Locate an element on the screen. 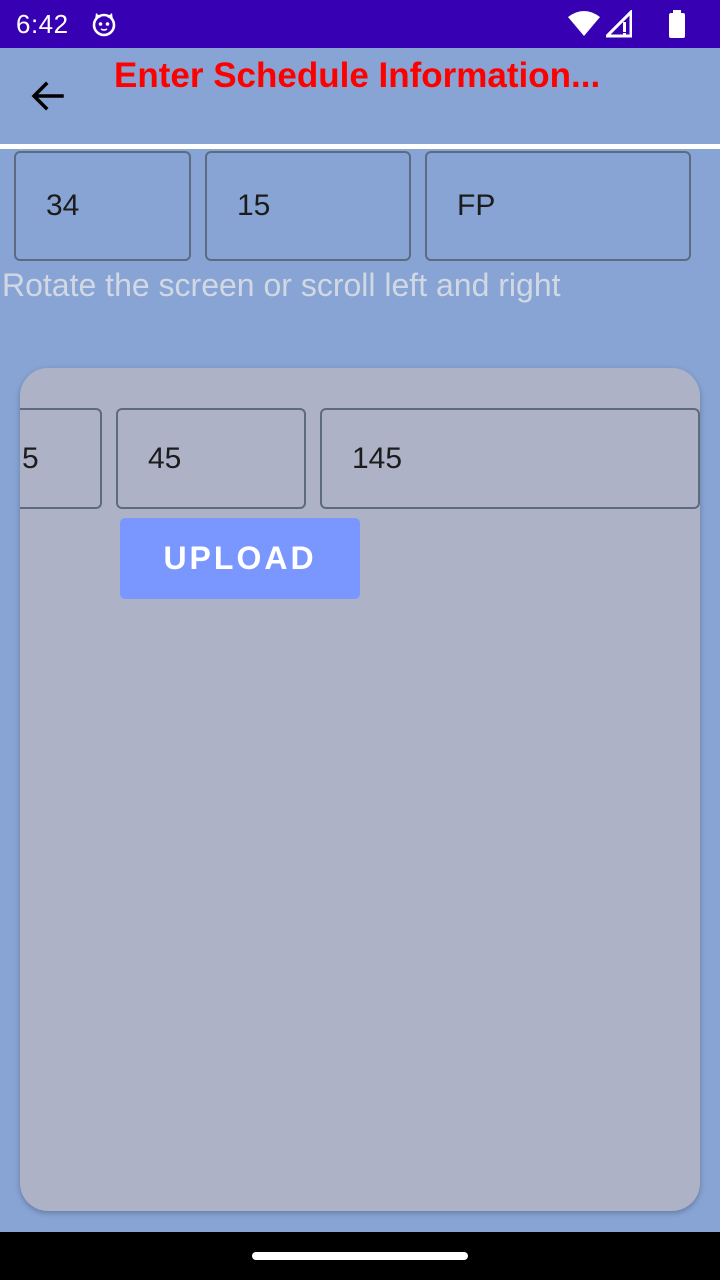  input-field-3: FP is located at coordinates (558, 206).